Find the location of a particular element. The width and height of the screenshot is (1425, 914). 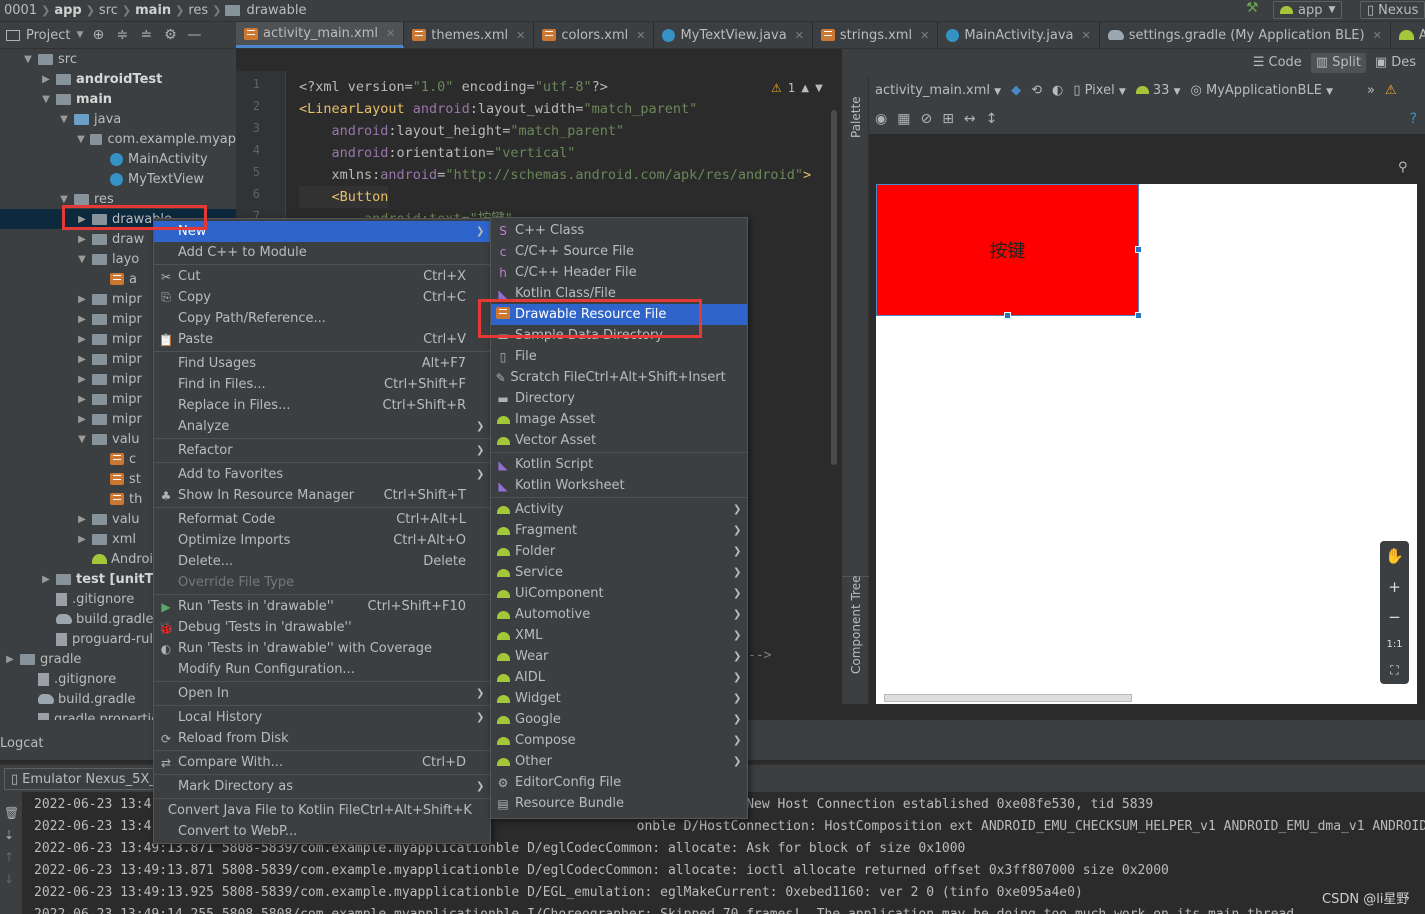

editor-tab: AndroidManifest.xm✕ is located at coordinates (1408, 35).